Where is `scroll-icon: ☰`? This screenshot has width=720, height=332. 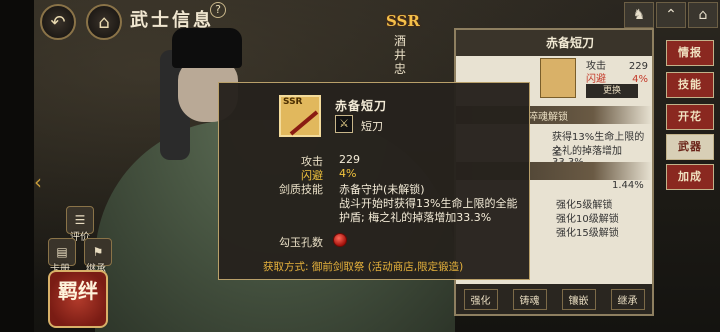
scroll-icon: ☰ is located at coordinates (80, 220).